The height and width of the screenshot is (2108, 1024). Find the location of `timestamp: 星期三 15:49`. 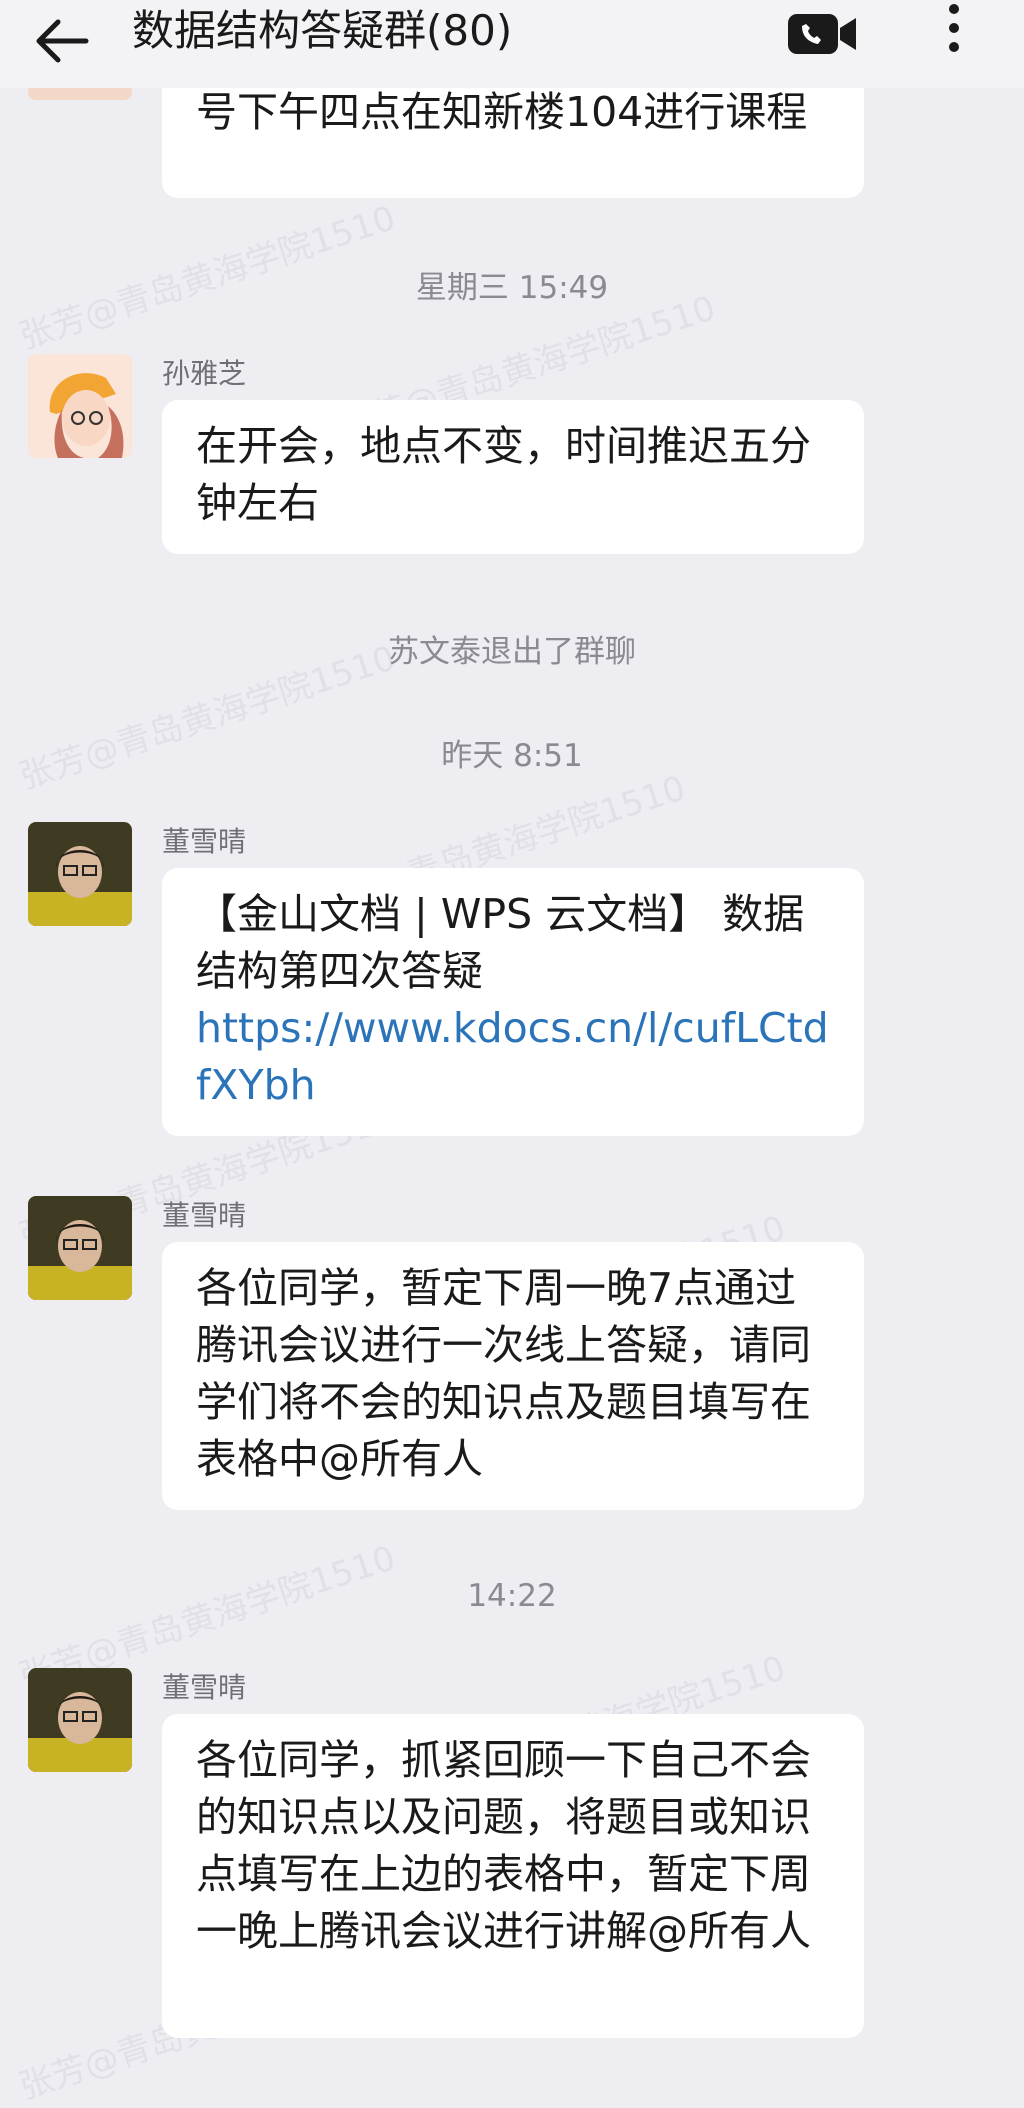

timestamp: 星期三 15:49 is located at coordinates (512, 288).